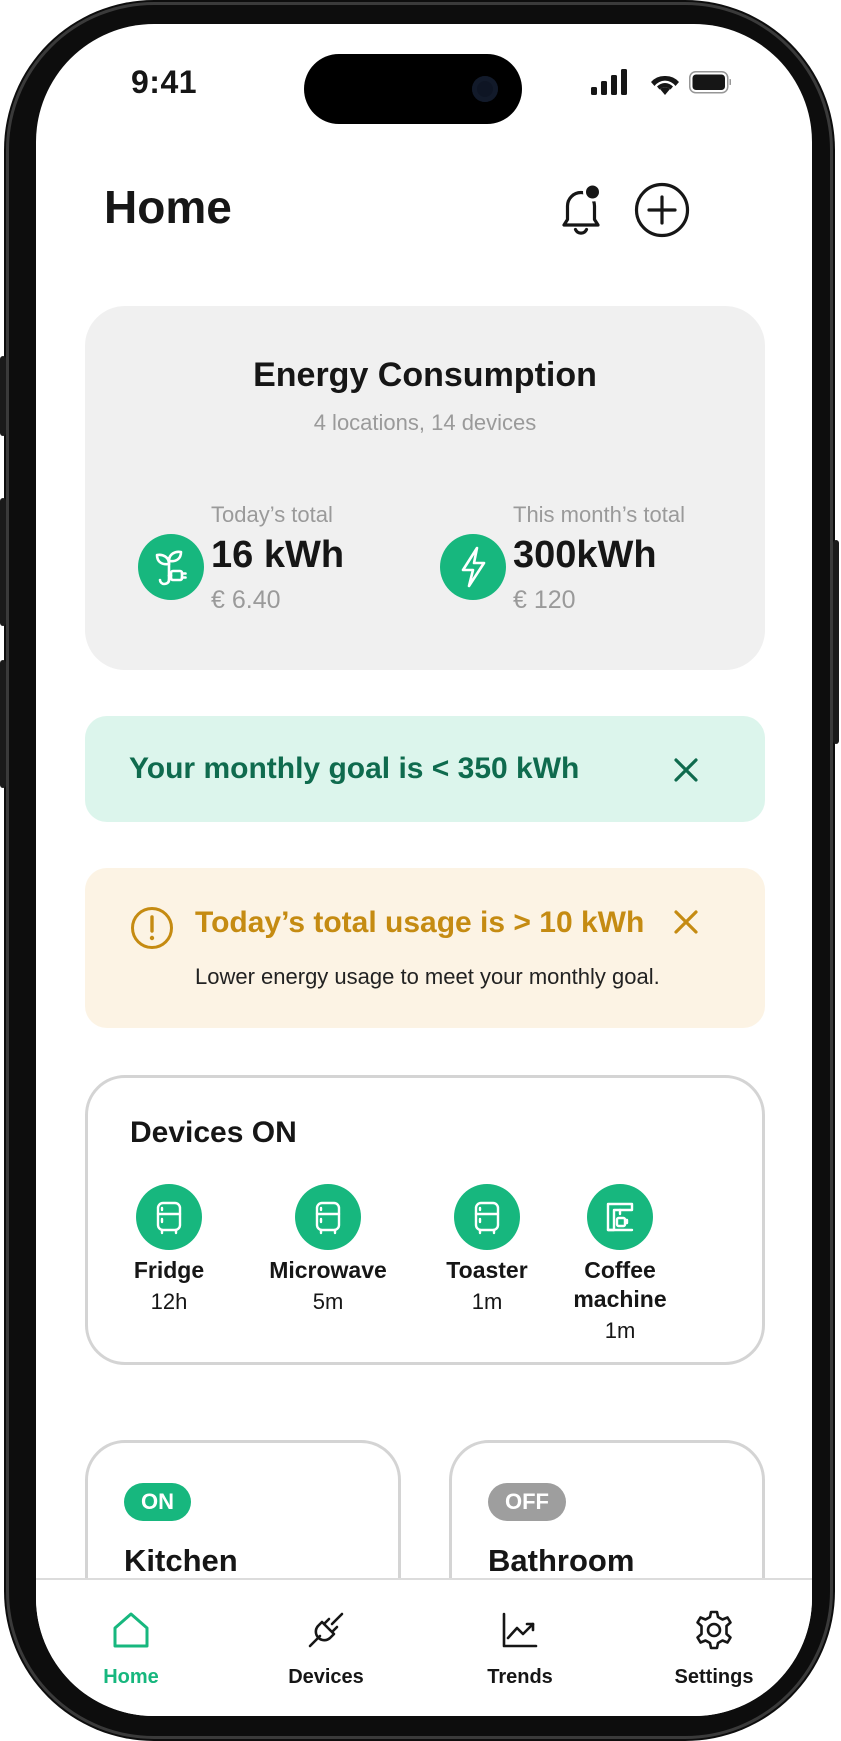  What do you see at coordinates (520, 1677) in the screenshot?
I see `tab-label: Trends` at bounding box center [520, 1677].